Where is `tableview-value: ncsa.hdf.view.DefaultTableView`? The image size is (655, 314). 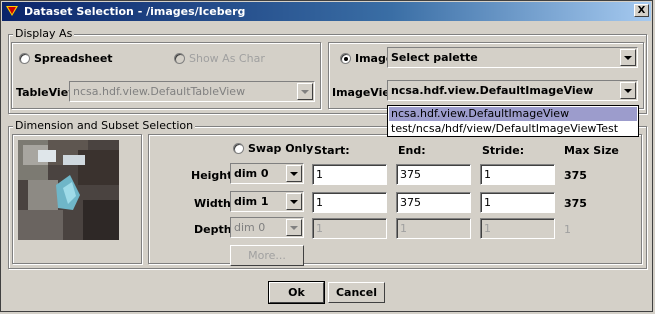 tableview-value: ncsa.hdf.view.DefaultTableView is located at coordinates (159, 91).